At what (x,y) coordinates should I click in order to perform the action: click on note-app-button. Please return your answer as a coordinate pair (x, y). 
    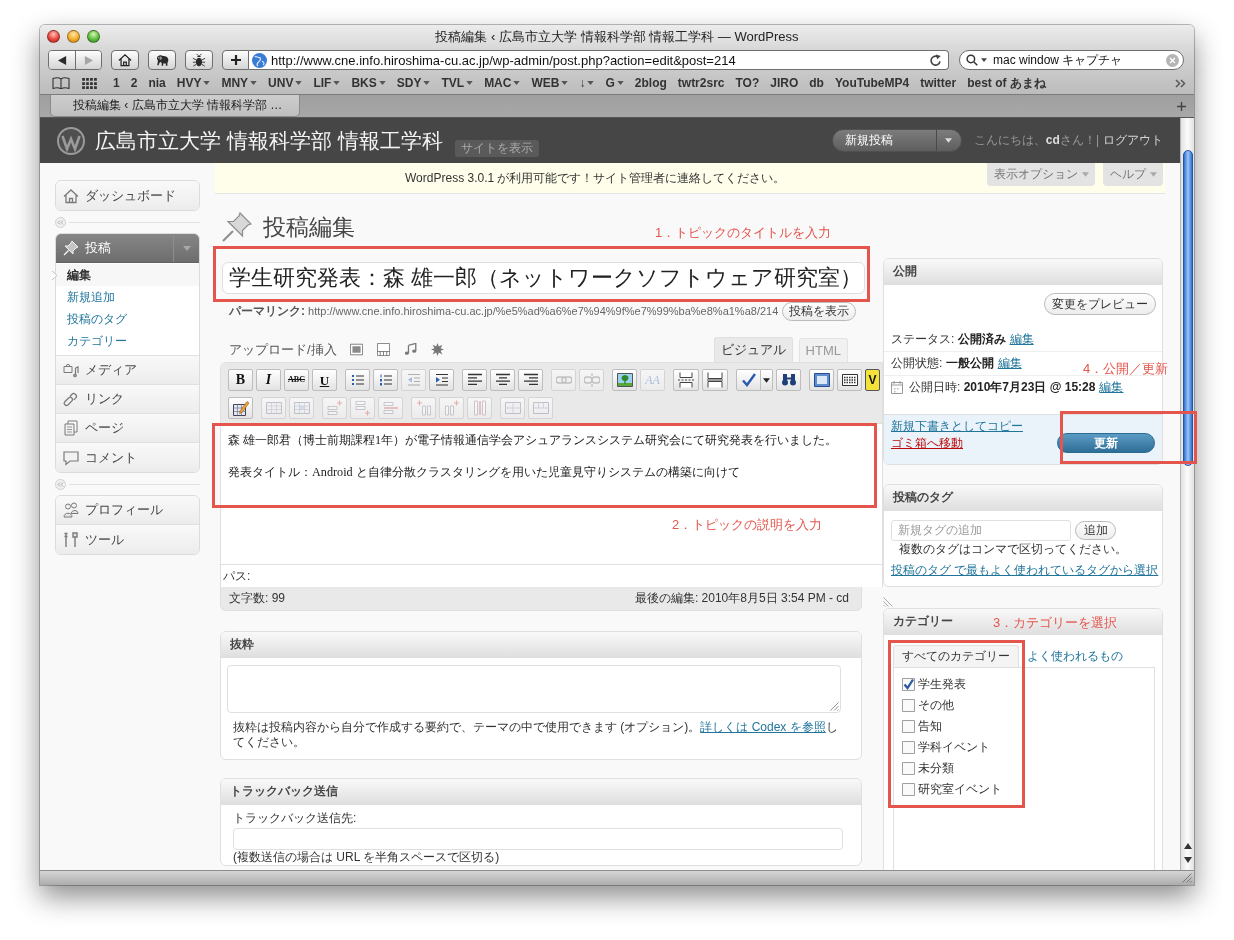
    Looking at the image, I should click on (162, 60).